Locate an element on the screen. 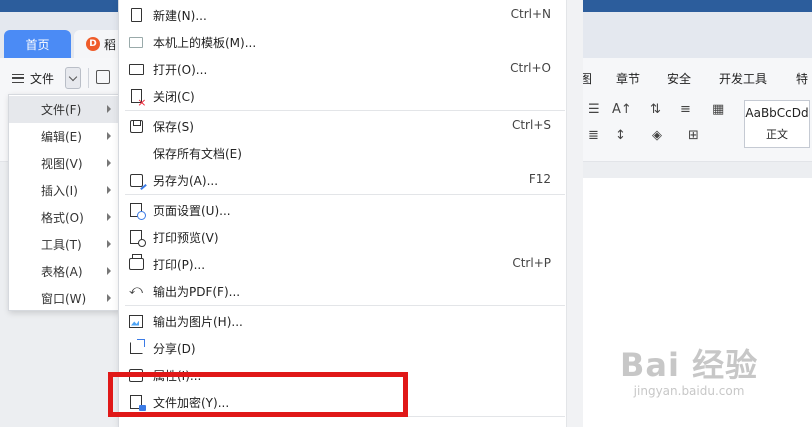  menu-item-file: 文件(F) is located at coordinates (64, 109).